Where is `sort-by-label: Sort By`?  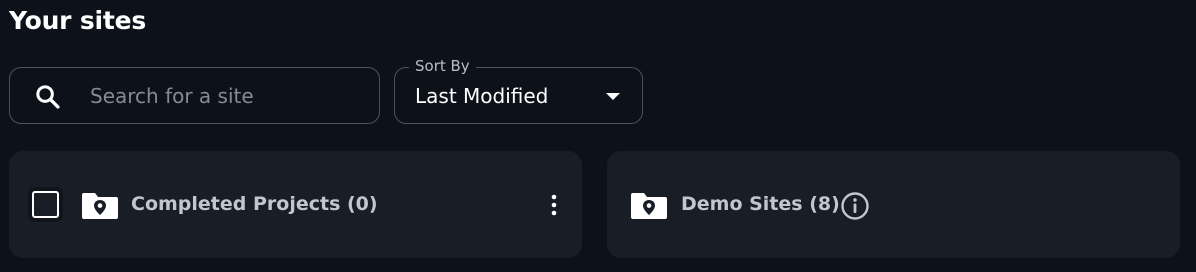
sort-by-label: Sort By is located at coordinates (442, 66).